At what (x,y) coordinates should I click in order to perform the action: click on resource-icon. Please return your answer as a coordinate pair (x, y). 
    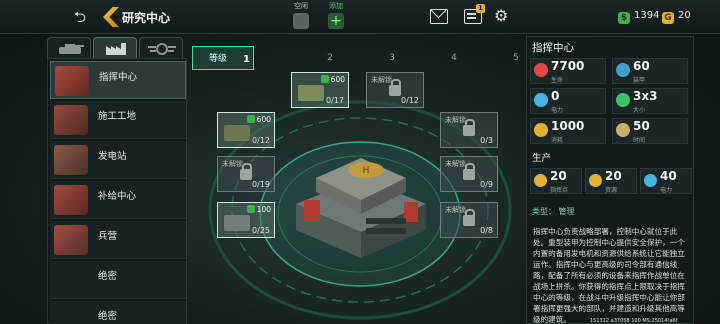
    Looking at the image, I should click on (595, 180).